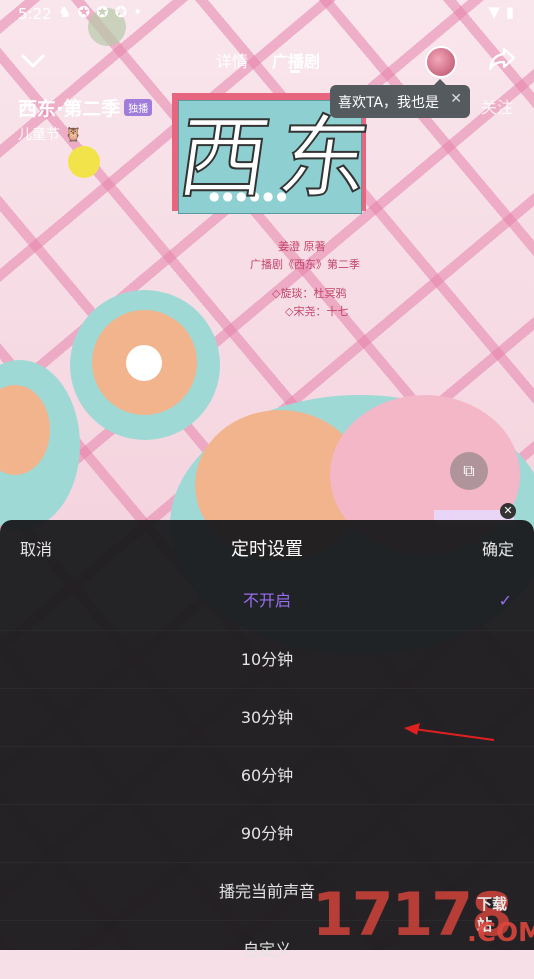 The width and height of the screenshot is (534, 979). What do you see at coordinates (317, 311) in the screenshot?
I see `cover-credit-cast-2: ◇宋尧：十七` at bounding box center [317, 311].